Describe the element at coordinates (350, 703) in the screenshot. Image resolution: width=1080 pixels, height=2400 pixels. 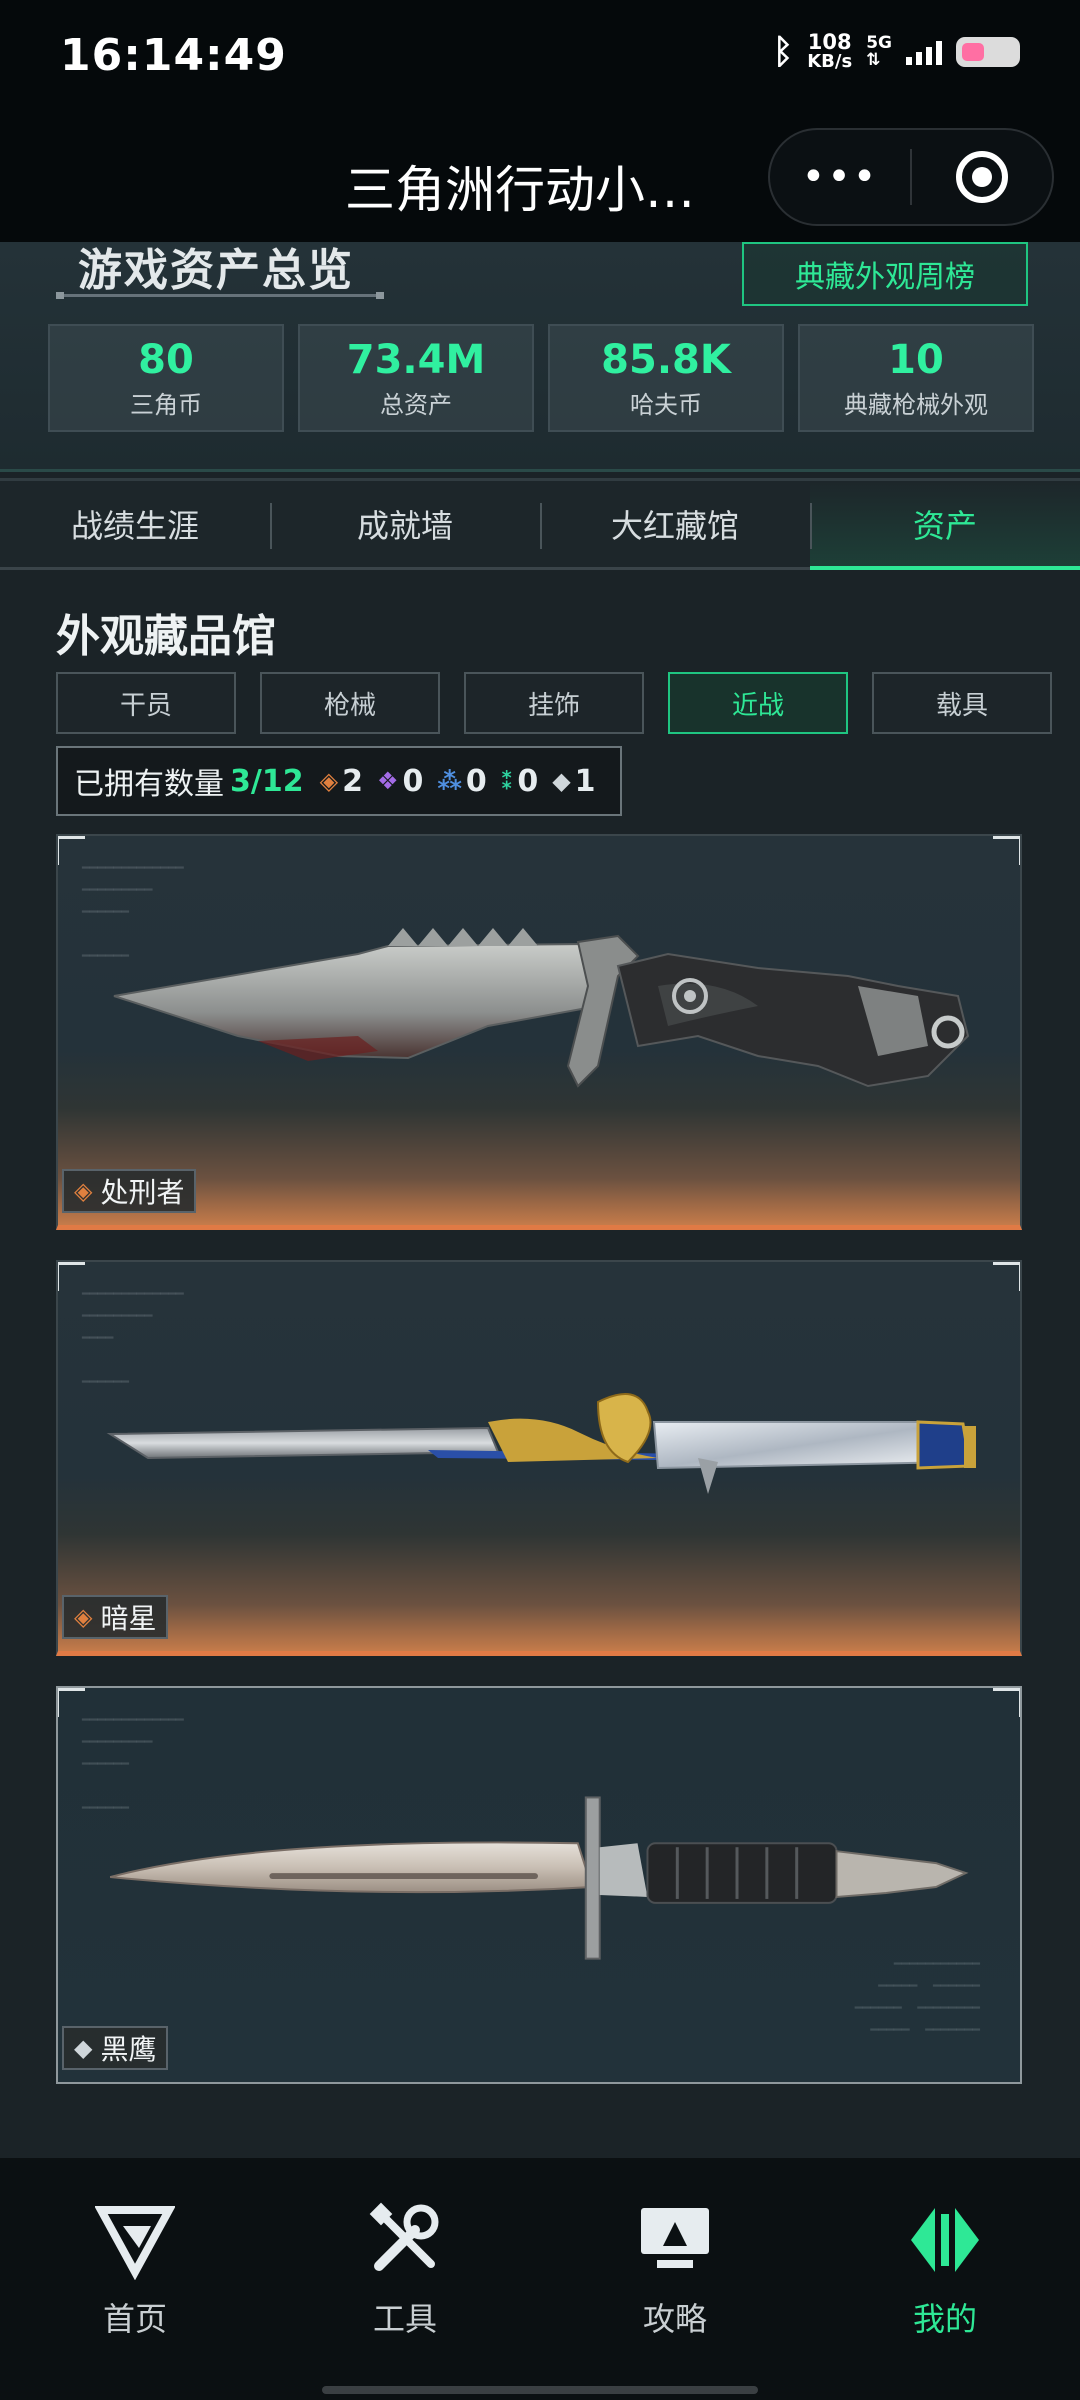
I see `subtab-weapons: 枪械` at that location.